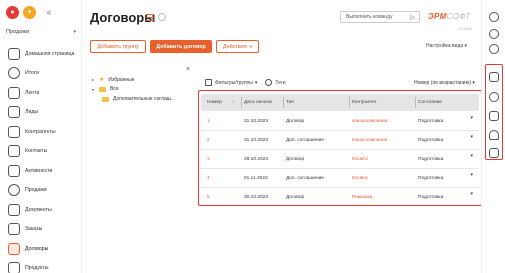 The width and height of the screenshot is (505, 273). What do you see at coordinates (444, 83) in the screenshot?
I see `sort-select: Номер (по возрастанию) ▾` at bounding box center [444, 83].